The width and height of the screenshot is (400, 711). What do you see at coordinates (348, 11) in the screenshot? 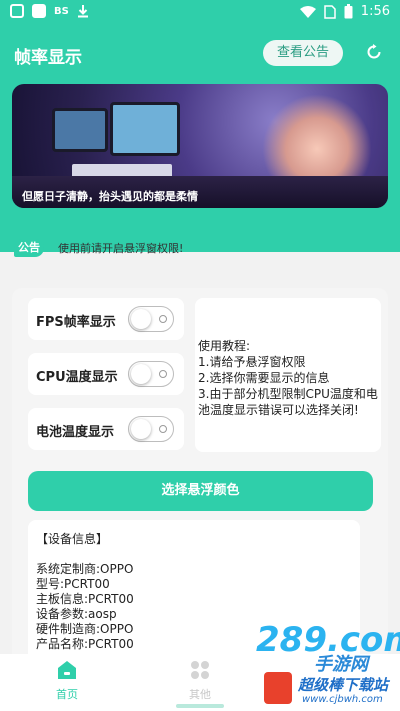
I see `battery-icon` at bounding box center [348, 11].